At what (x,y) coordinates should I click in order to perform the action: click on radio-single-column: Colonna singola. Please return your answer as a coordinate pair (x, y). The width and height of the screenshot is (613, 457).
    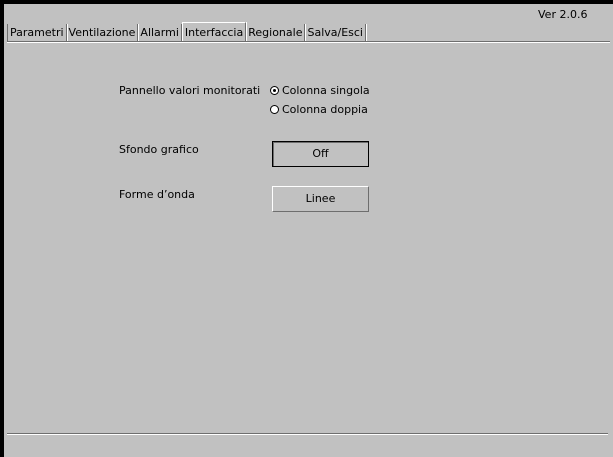
    Looking at the image, I should click on (320, 90).